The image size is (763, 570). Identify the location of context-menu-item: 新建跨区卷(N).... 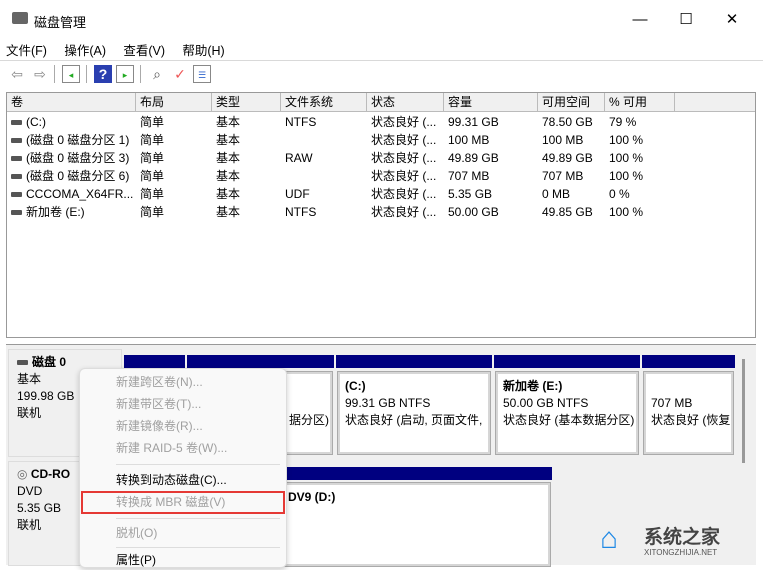
(159, 382).